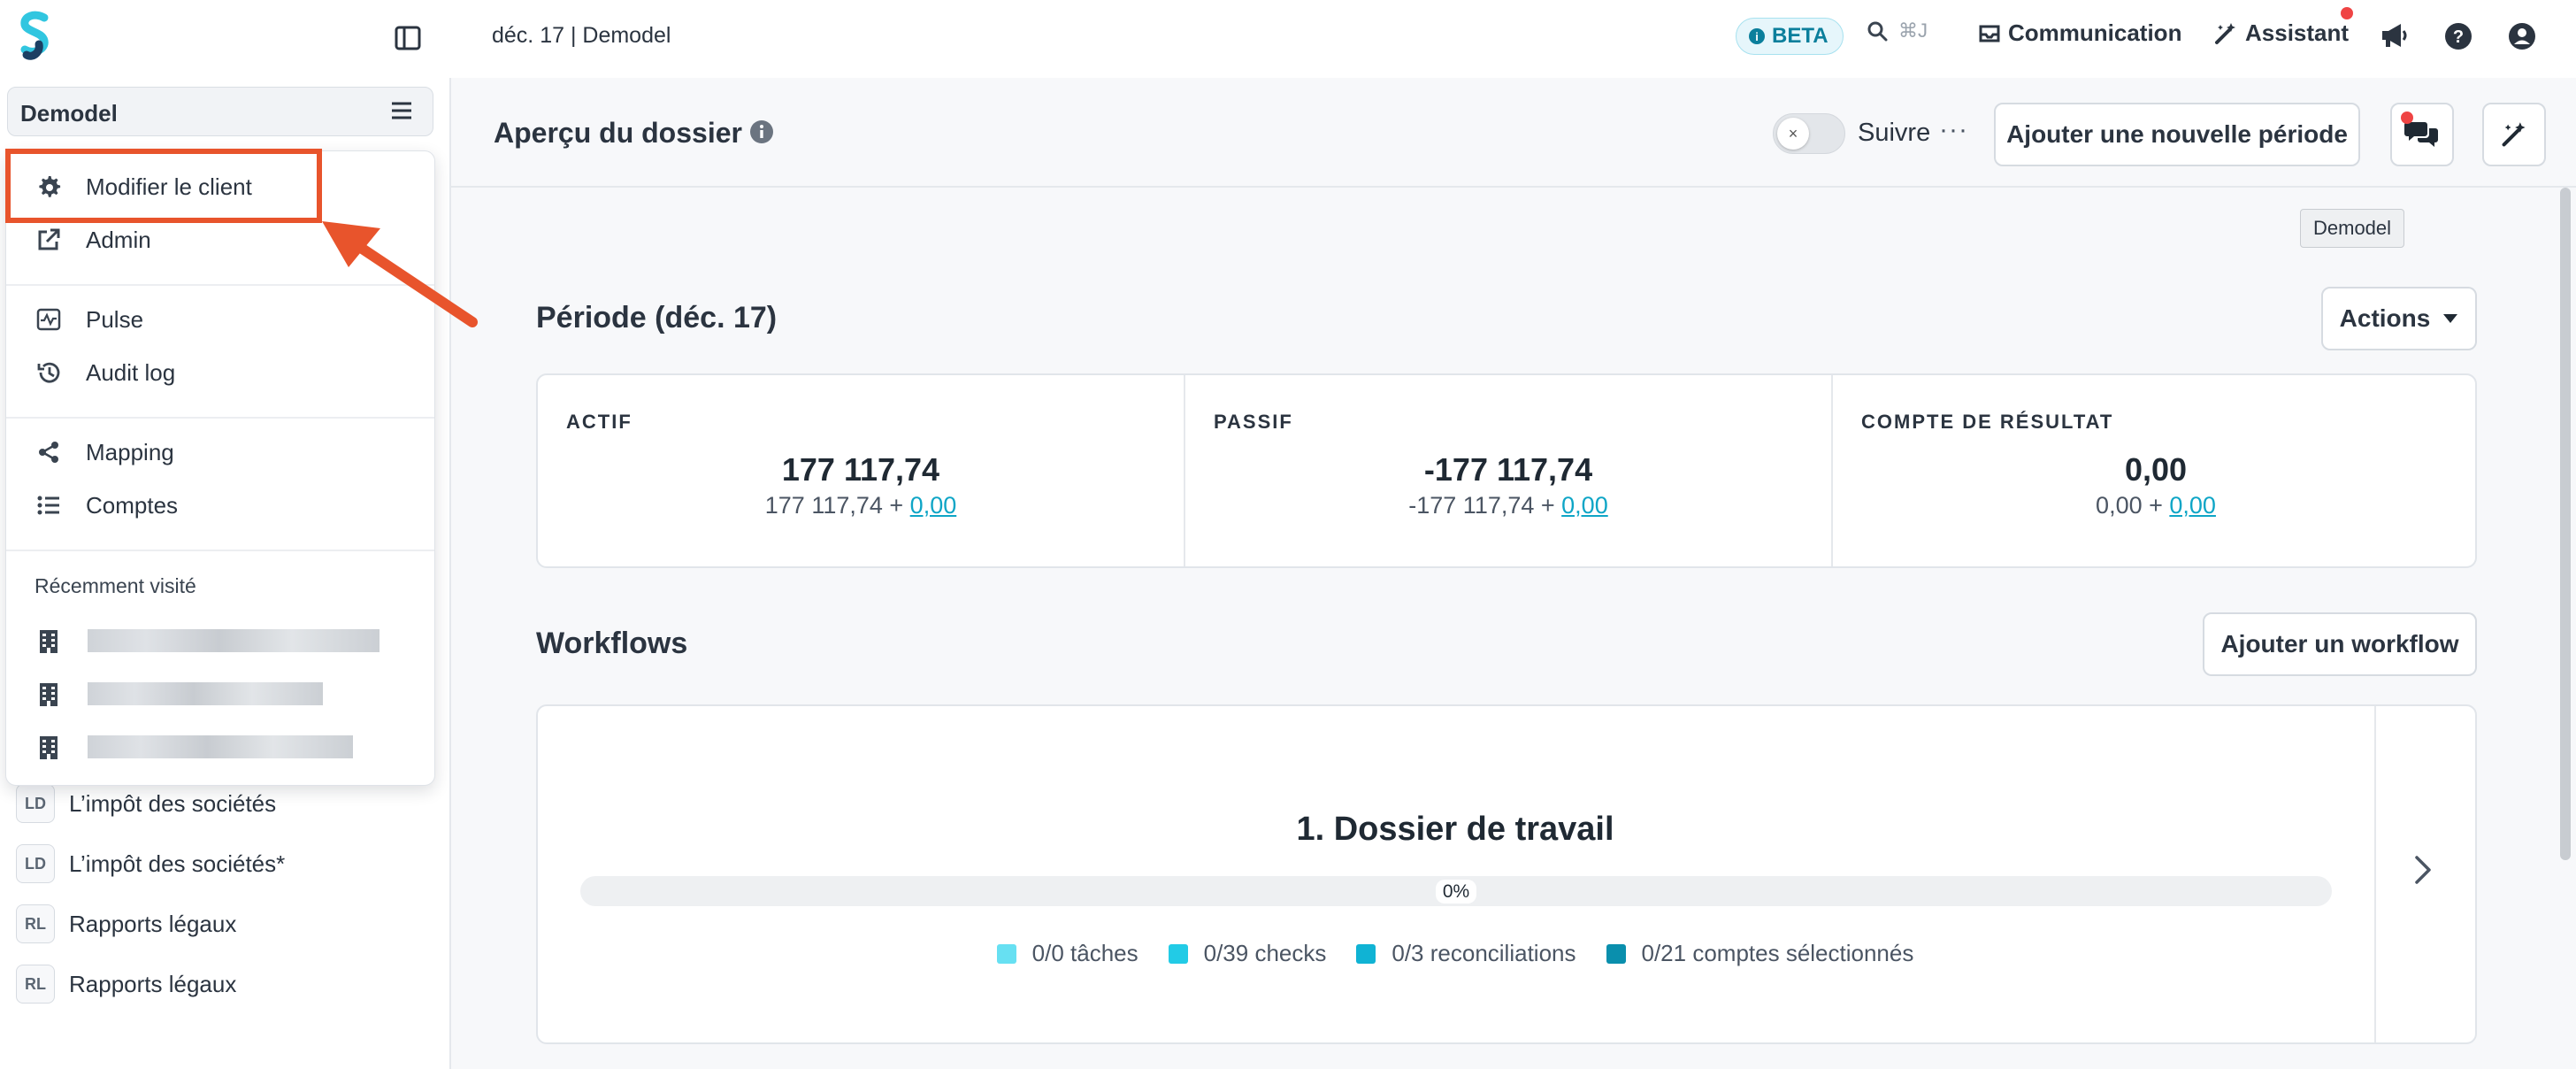 The image size is (2576, 1069). Describe the element at coordinates (2133, 506) in the screenshot. I see `summary-sub-base: 0,00 +` at that location.